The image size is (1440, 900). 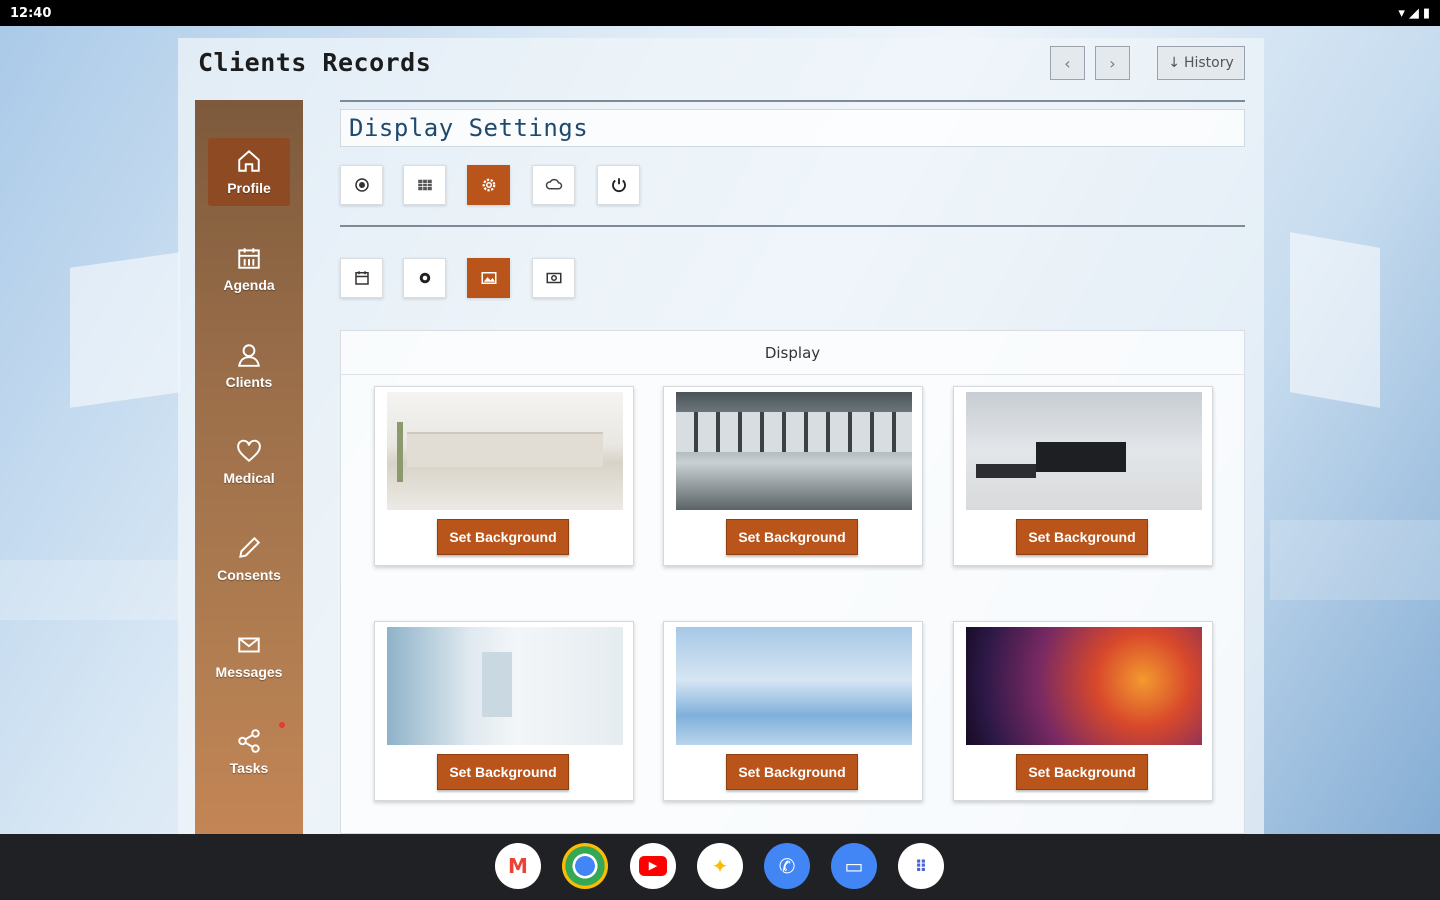 I want to click on tab-gear, so click(x=488, y=185).